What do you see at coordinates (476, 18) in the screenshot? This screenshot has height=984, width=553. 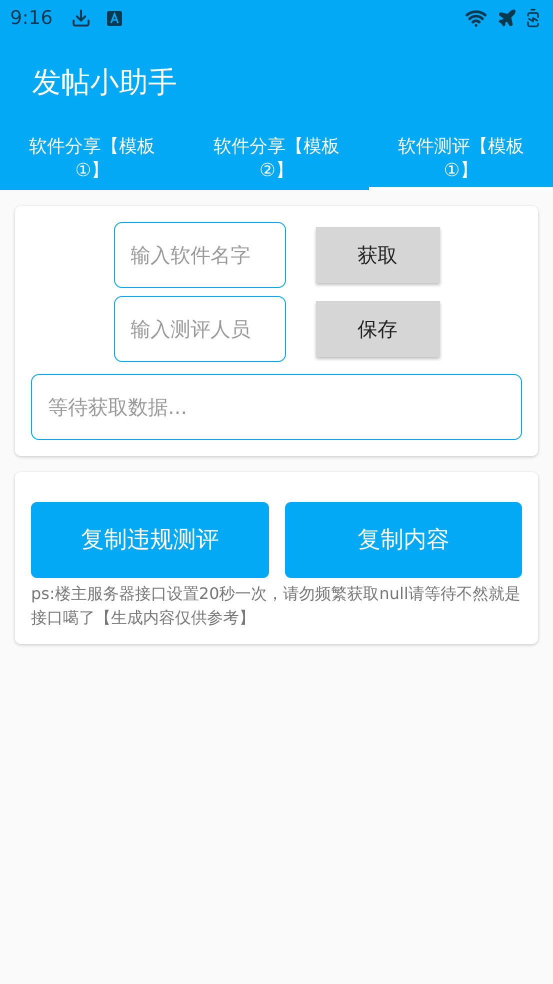 I see `wifi-icon` at bounding box center [476, 18].